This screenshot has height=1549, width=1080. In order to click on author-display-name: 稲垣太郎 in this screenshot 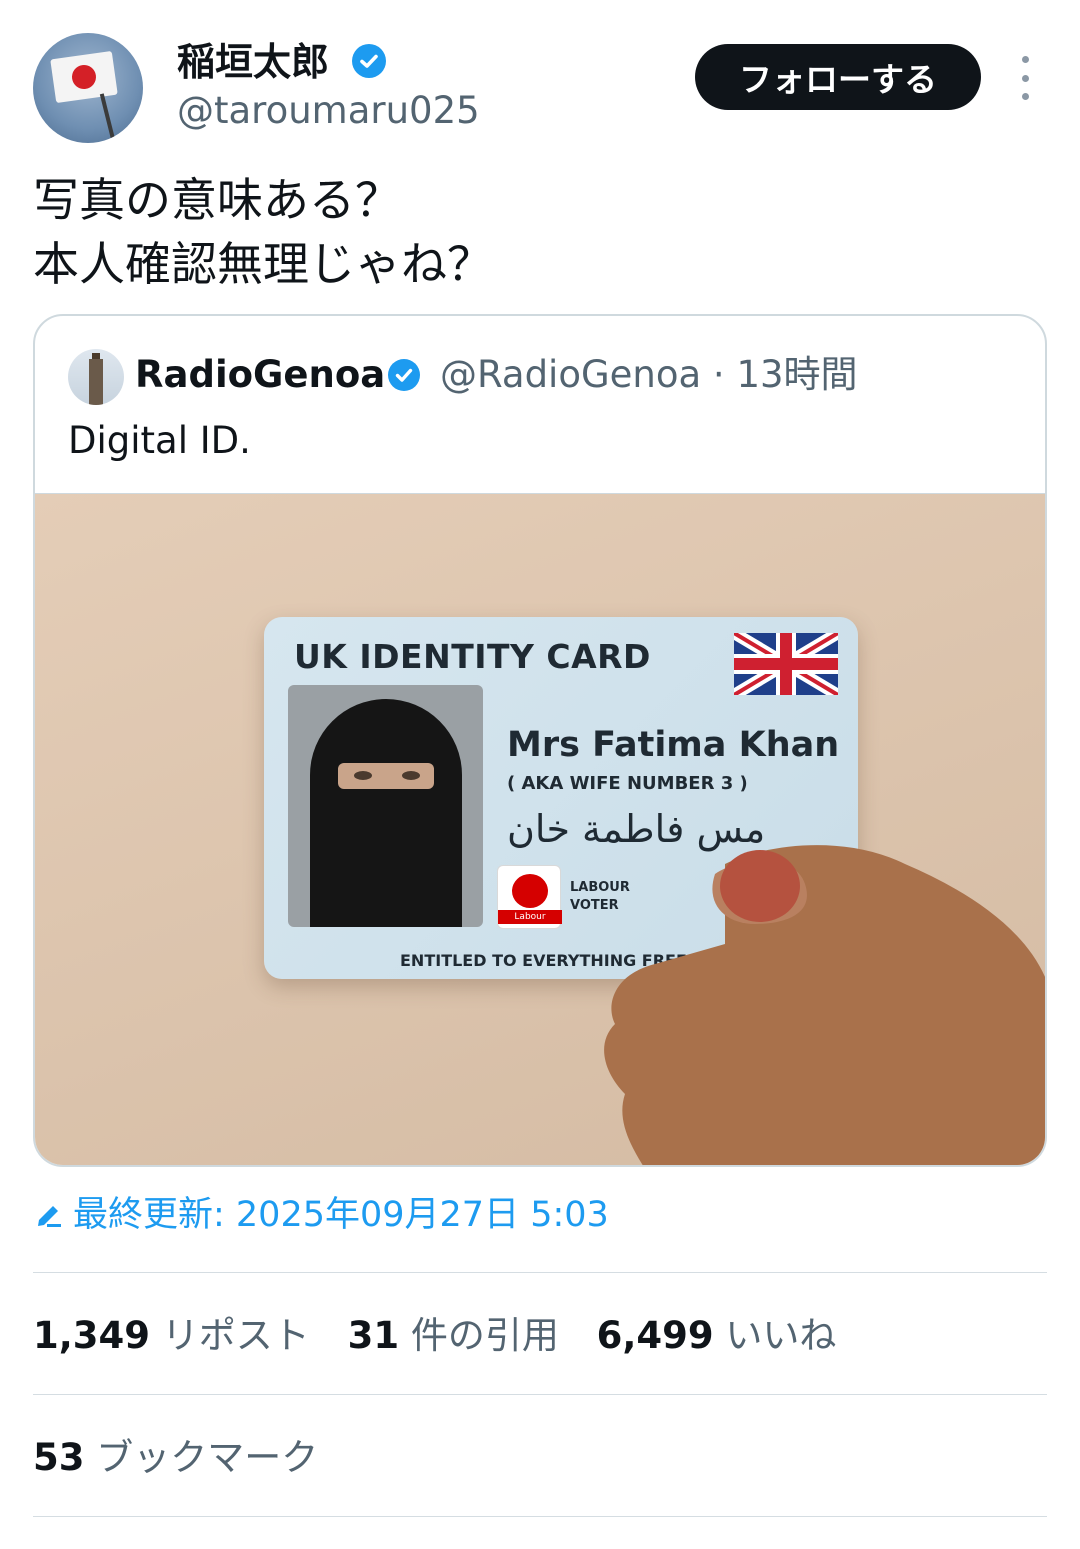, I will do `click(253, 62)`.